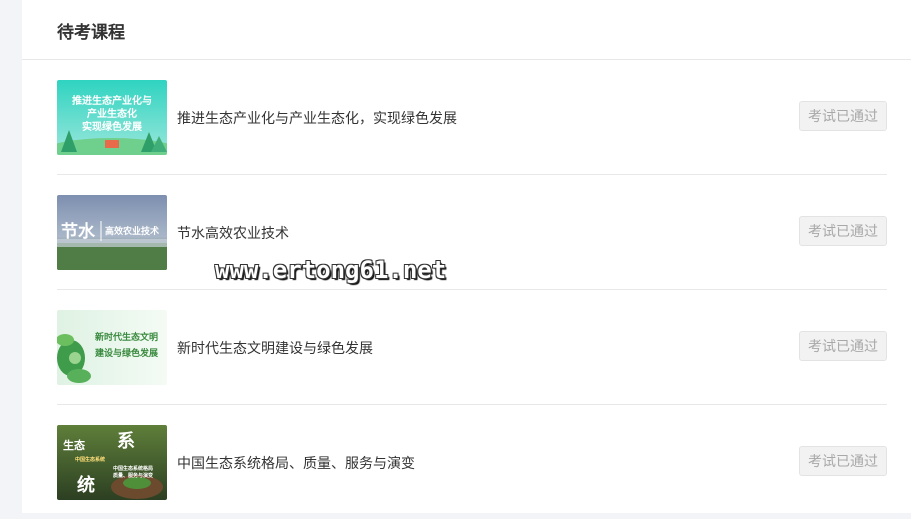 This screenshot has width=911, height=519. Describe the element at coordinates (112, 462) in the screenshot. I see `course-thumbnail: 生态 系 统 中国生态系统 中国生态系统格局 质量、服务与演变` at that location.